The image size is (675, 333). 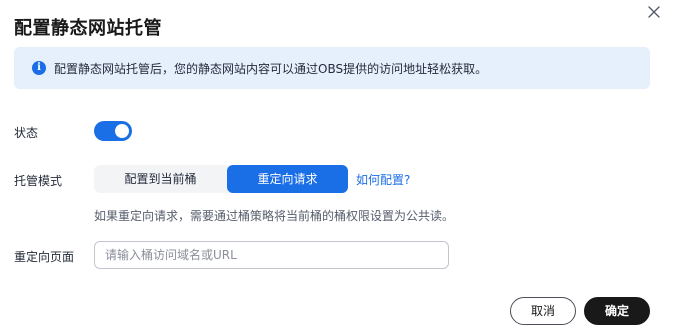 I want to click on how-to-configure-link: 如何配置?, so click(x=383, y=179).